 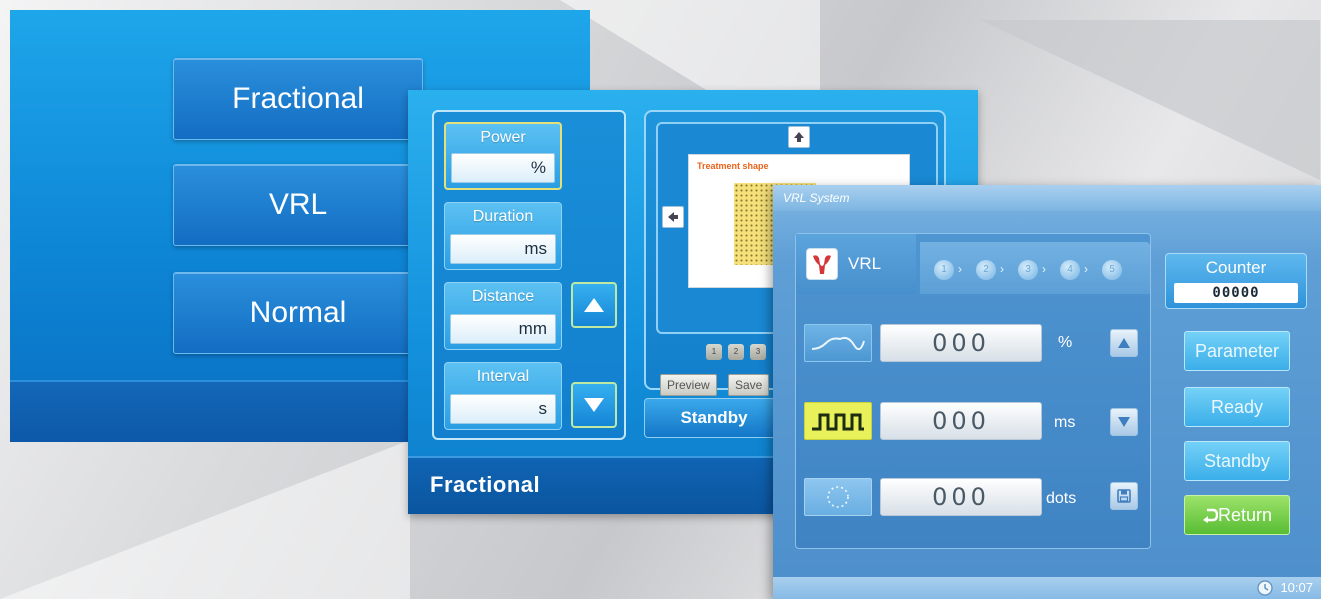 What do you see at coordinates (758, 352) in the screenshot?
I see `page-3-button: 3` at bounding box center [758, 352].